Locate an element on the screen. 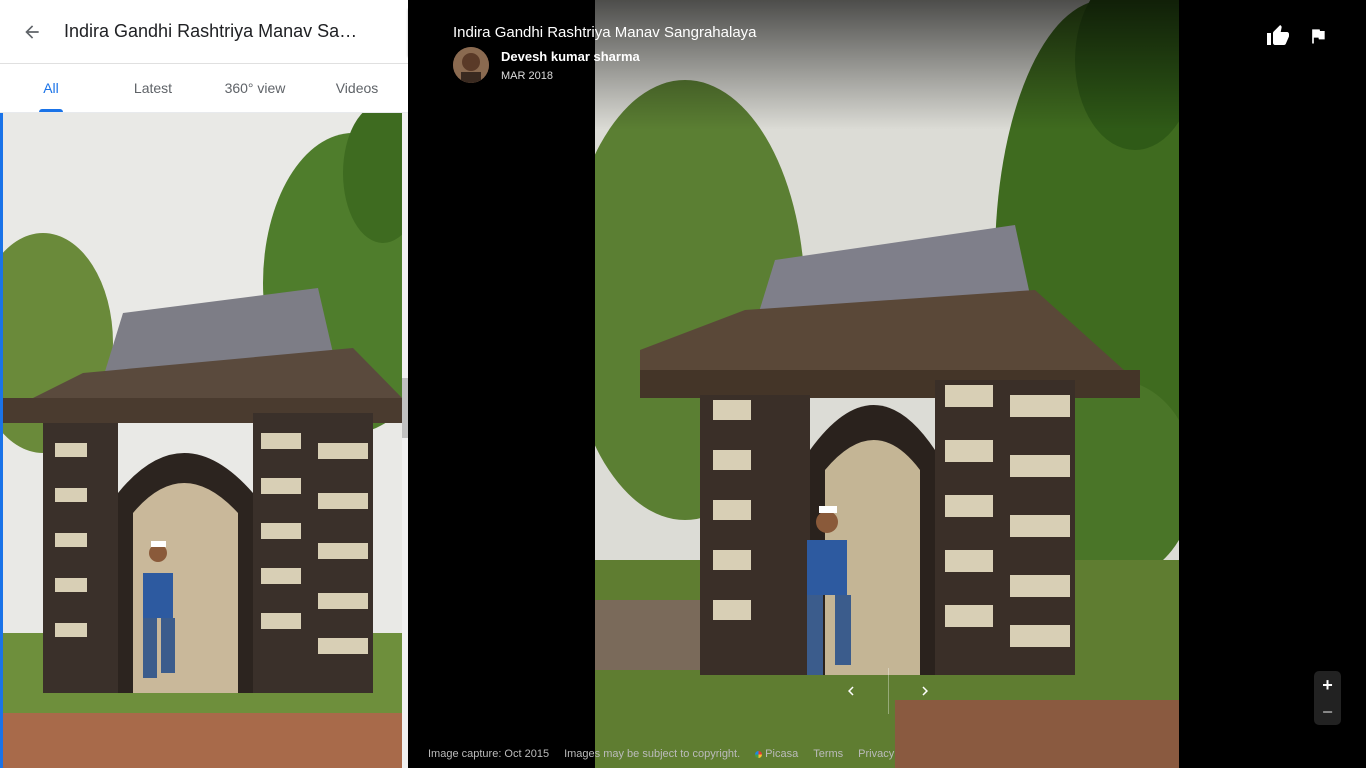 The width and height of the screenshot is (1366, 768). author-row: Devesh kumar sharma MAR 2018 is located at coordinates (605, 65).